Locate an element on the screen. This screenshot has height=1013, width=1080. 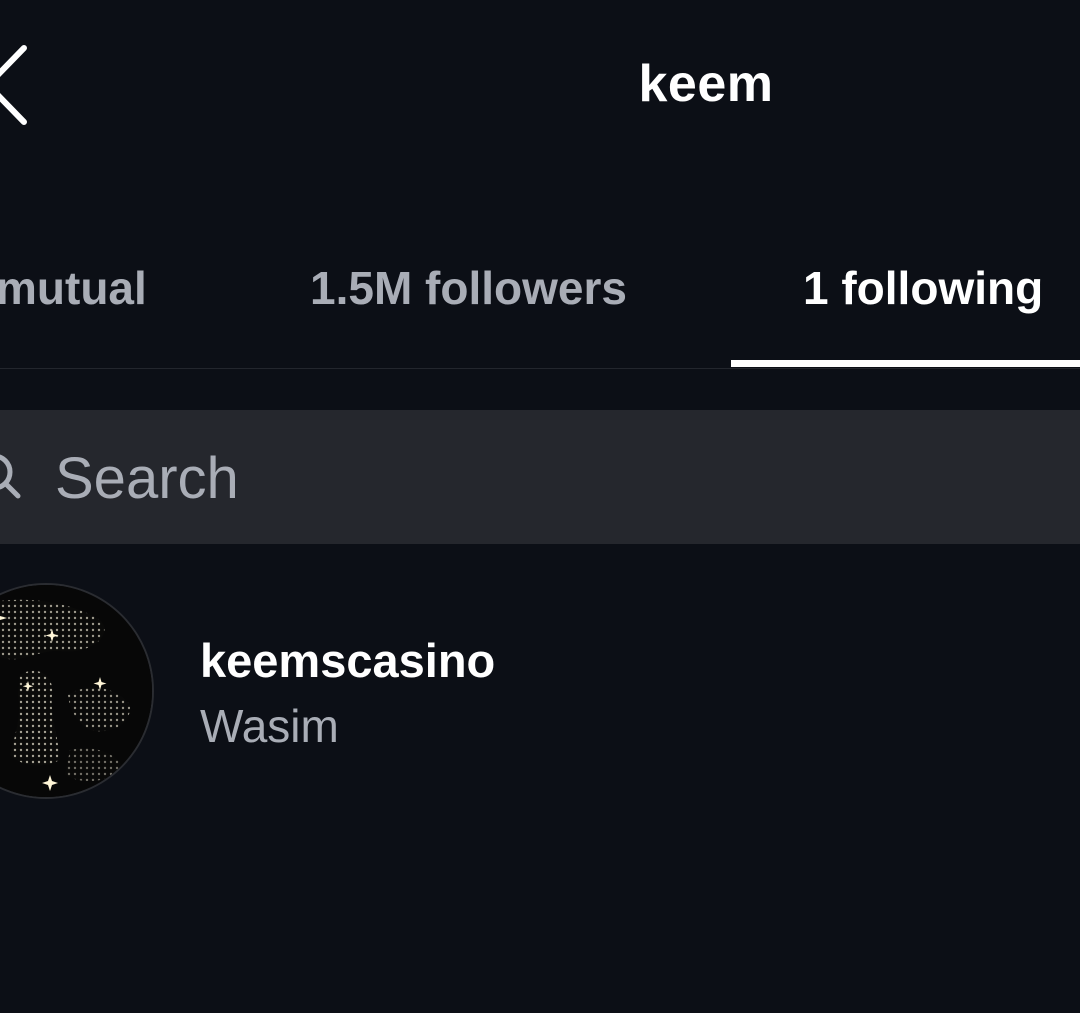
search-icon is located at coordinates (10, 476).